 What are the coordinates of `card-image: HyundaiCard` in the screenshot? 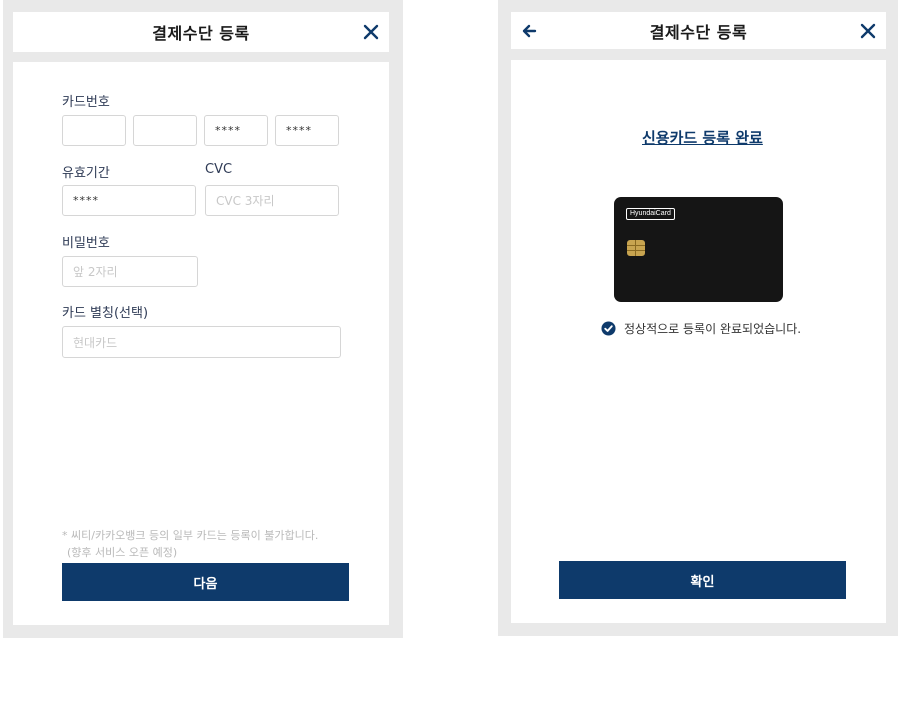 It's located at (698, 249).